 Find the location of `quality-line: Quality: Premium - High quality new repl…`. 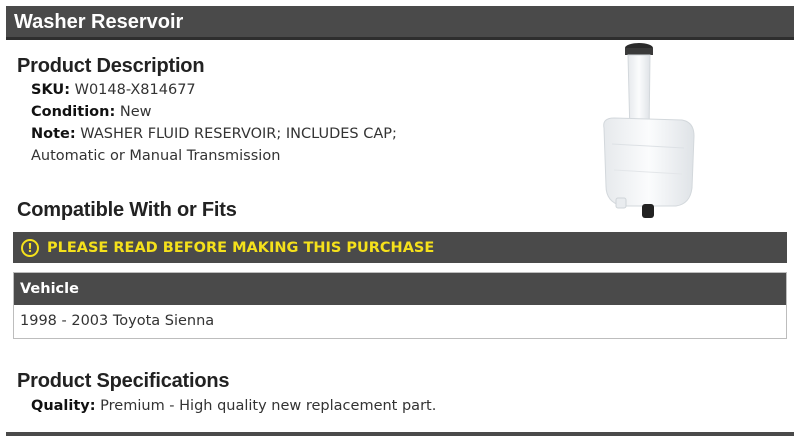

quality-line: Quality: Premium - High quality new repl… is located at coordinates (233, 406).